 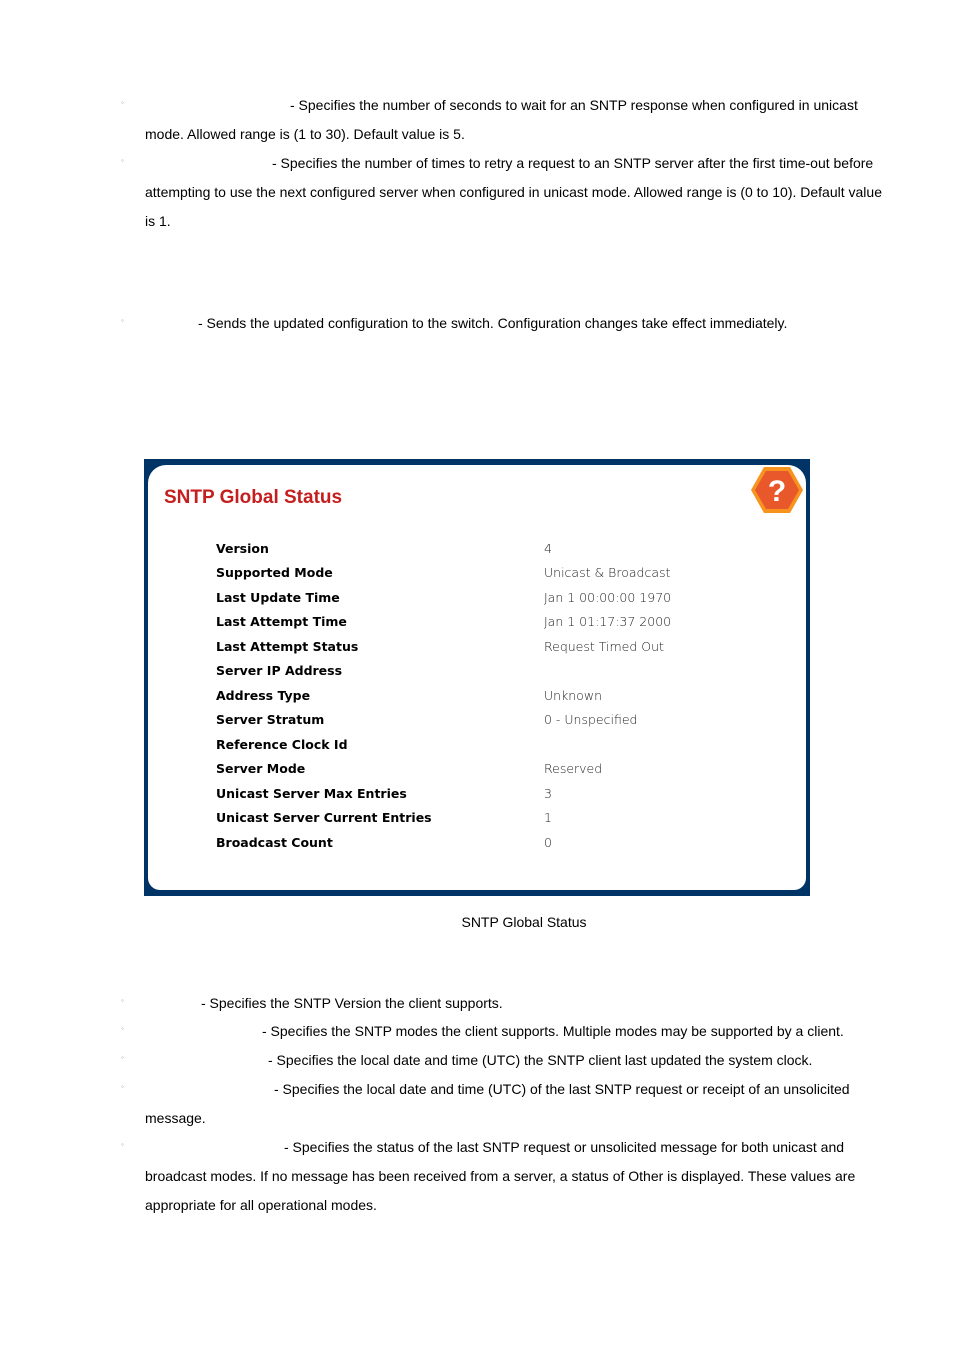 I want to click on help-button: ?, so click(x=777, y=490).